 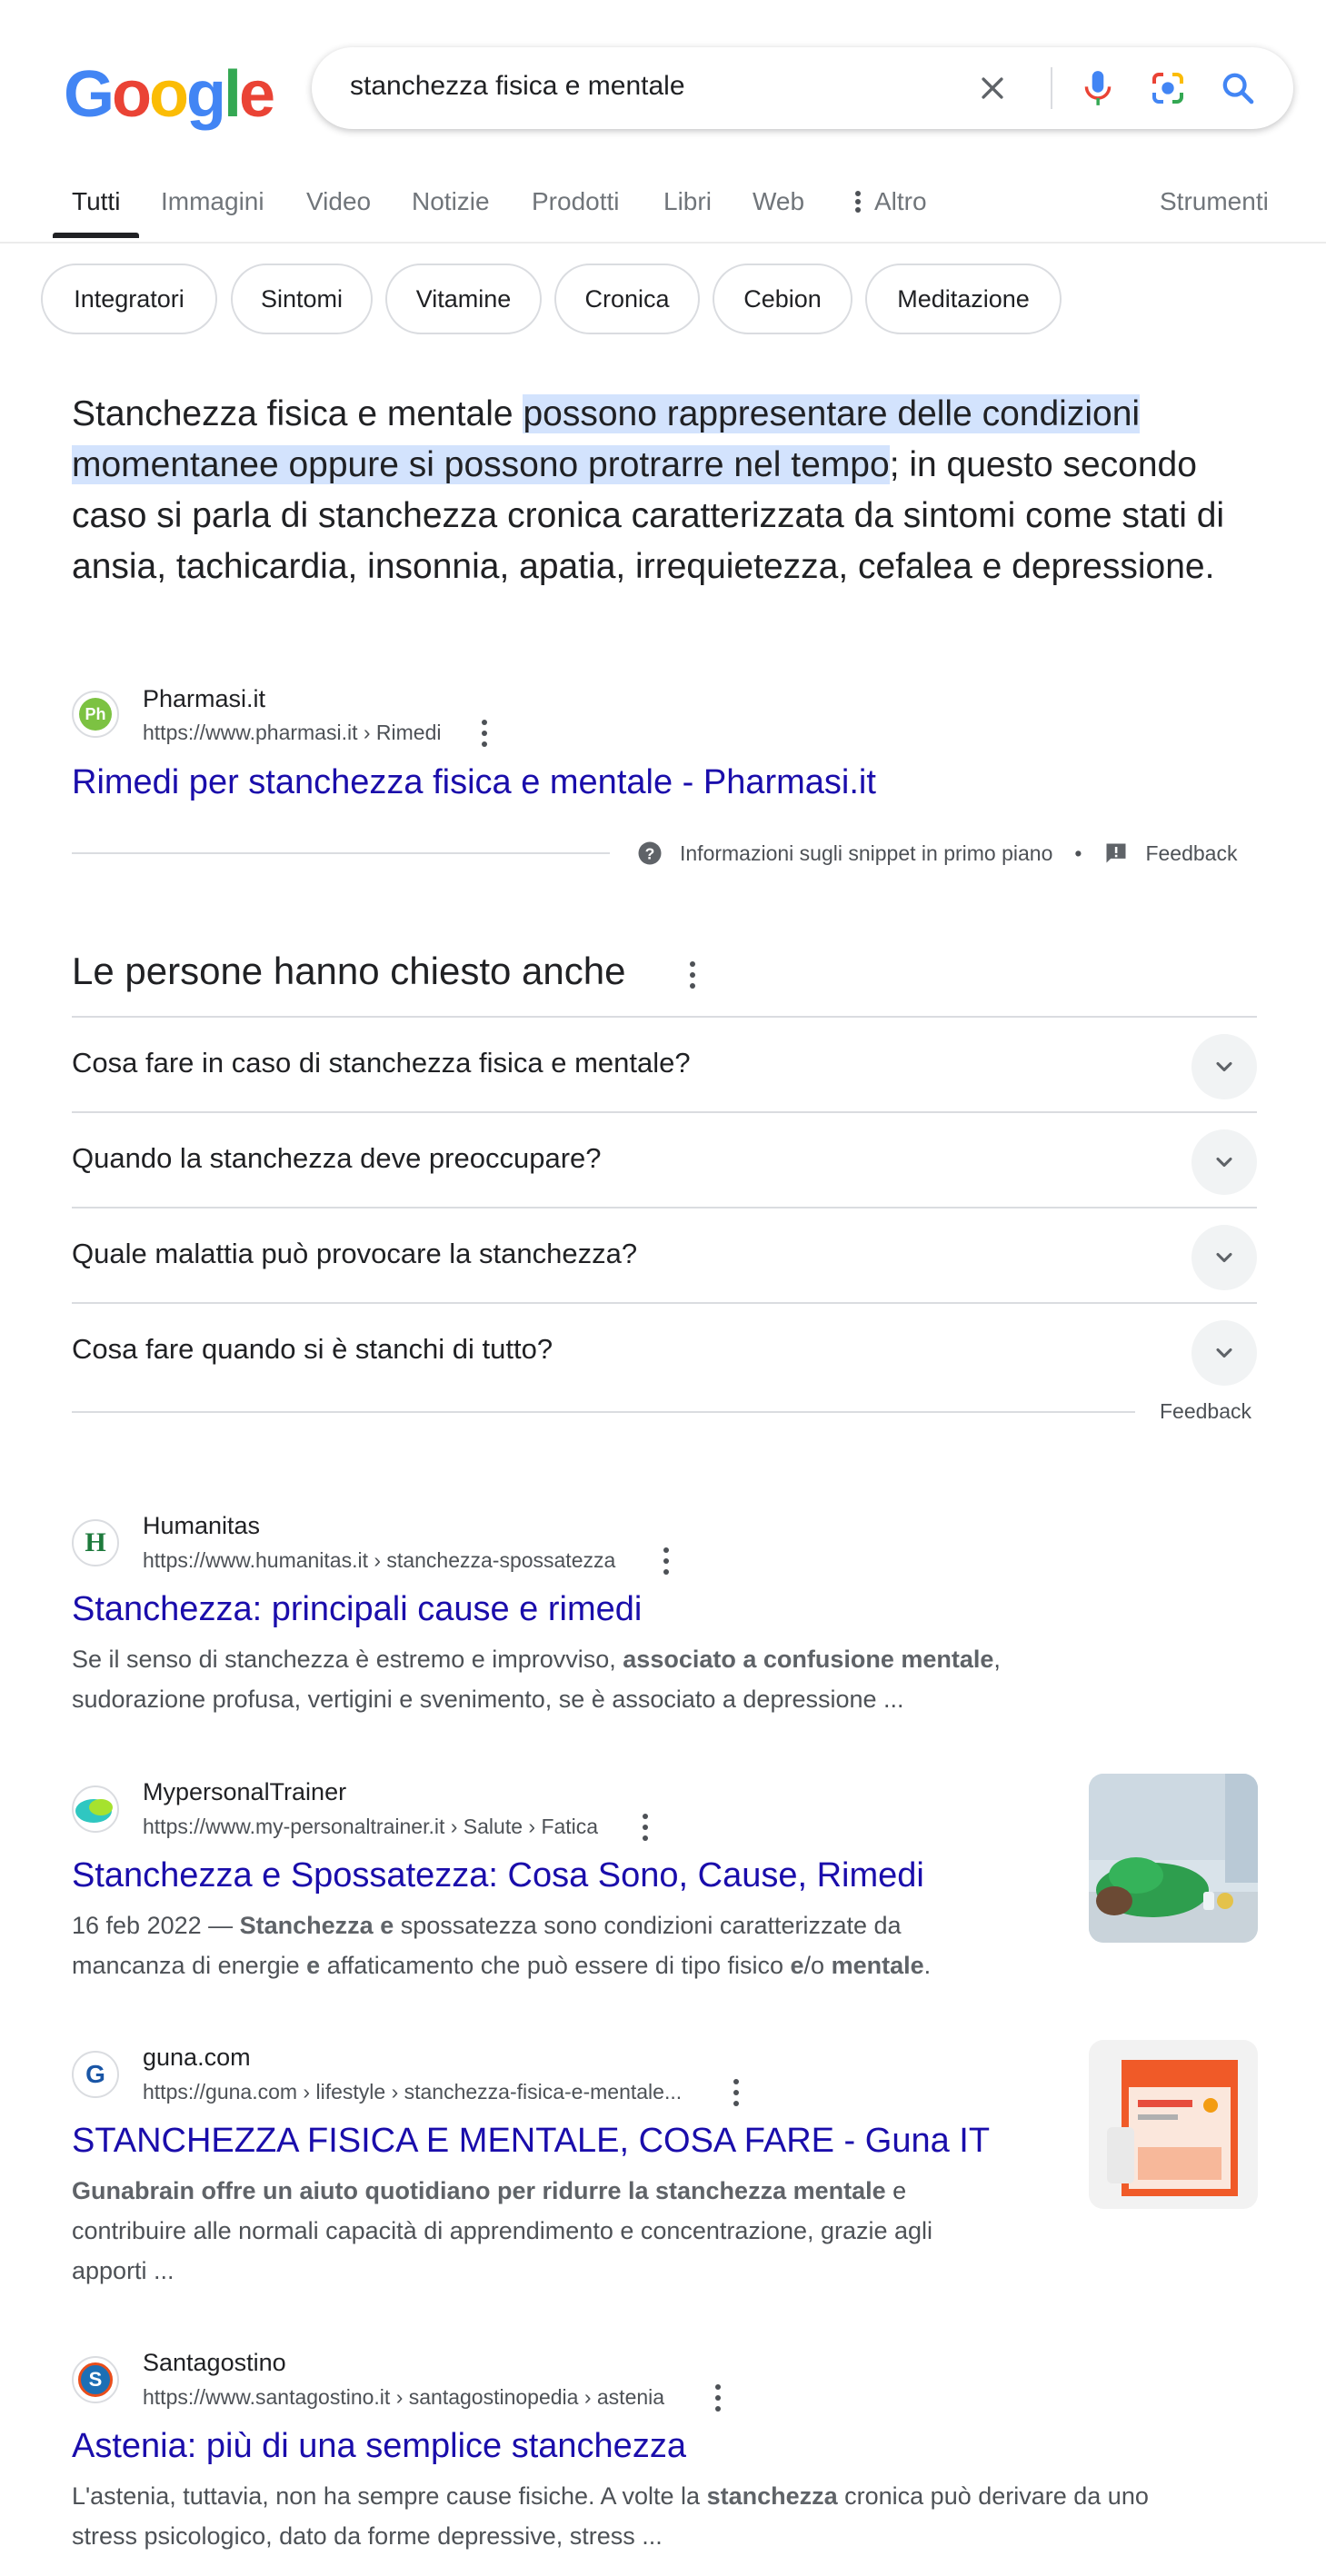 I want to click on feedback-link: Feedback, so click(x=1191, y=854).